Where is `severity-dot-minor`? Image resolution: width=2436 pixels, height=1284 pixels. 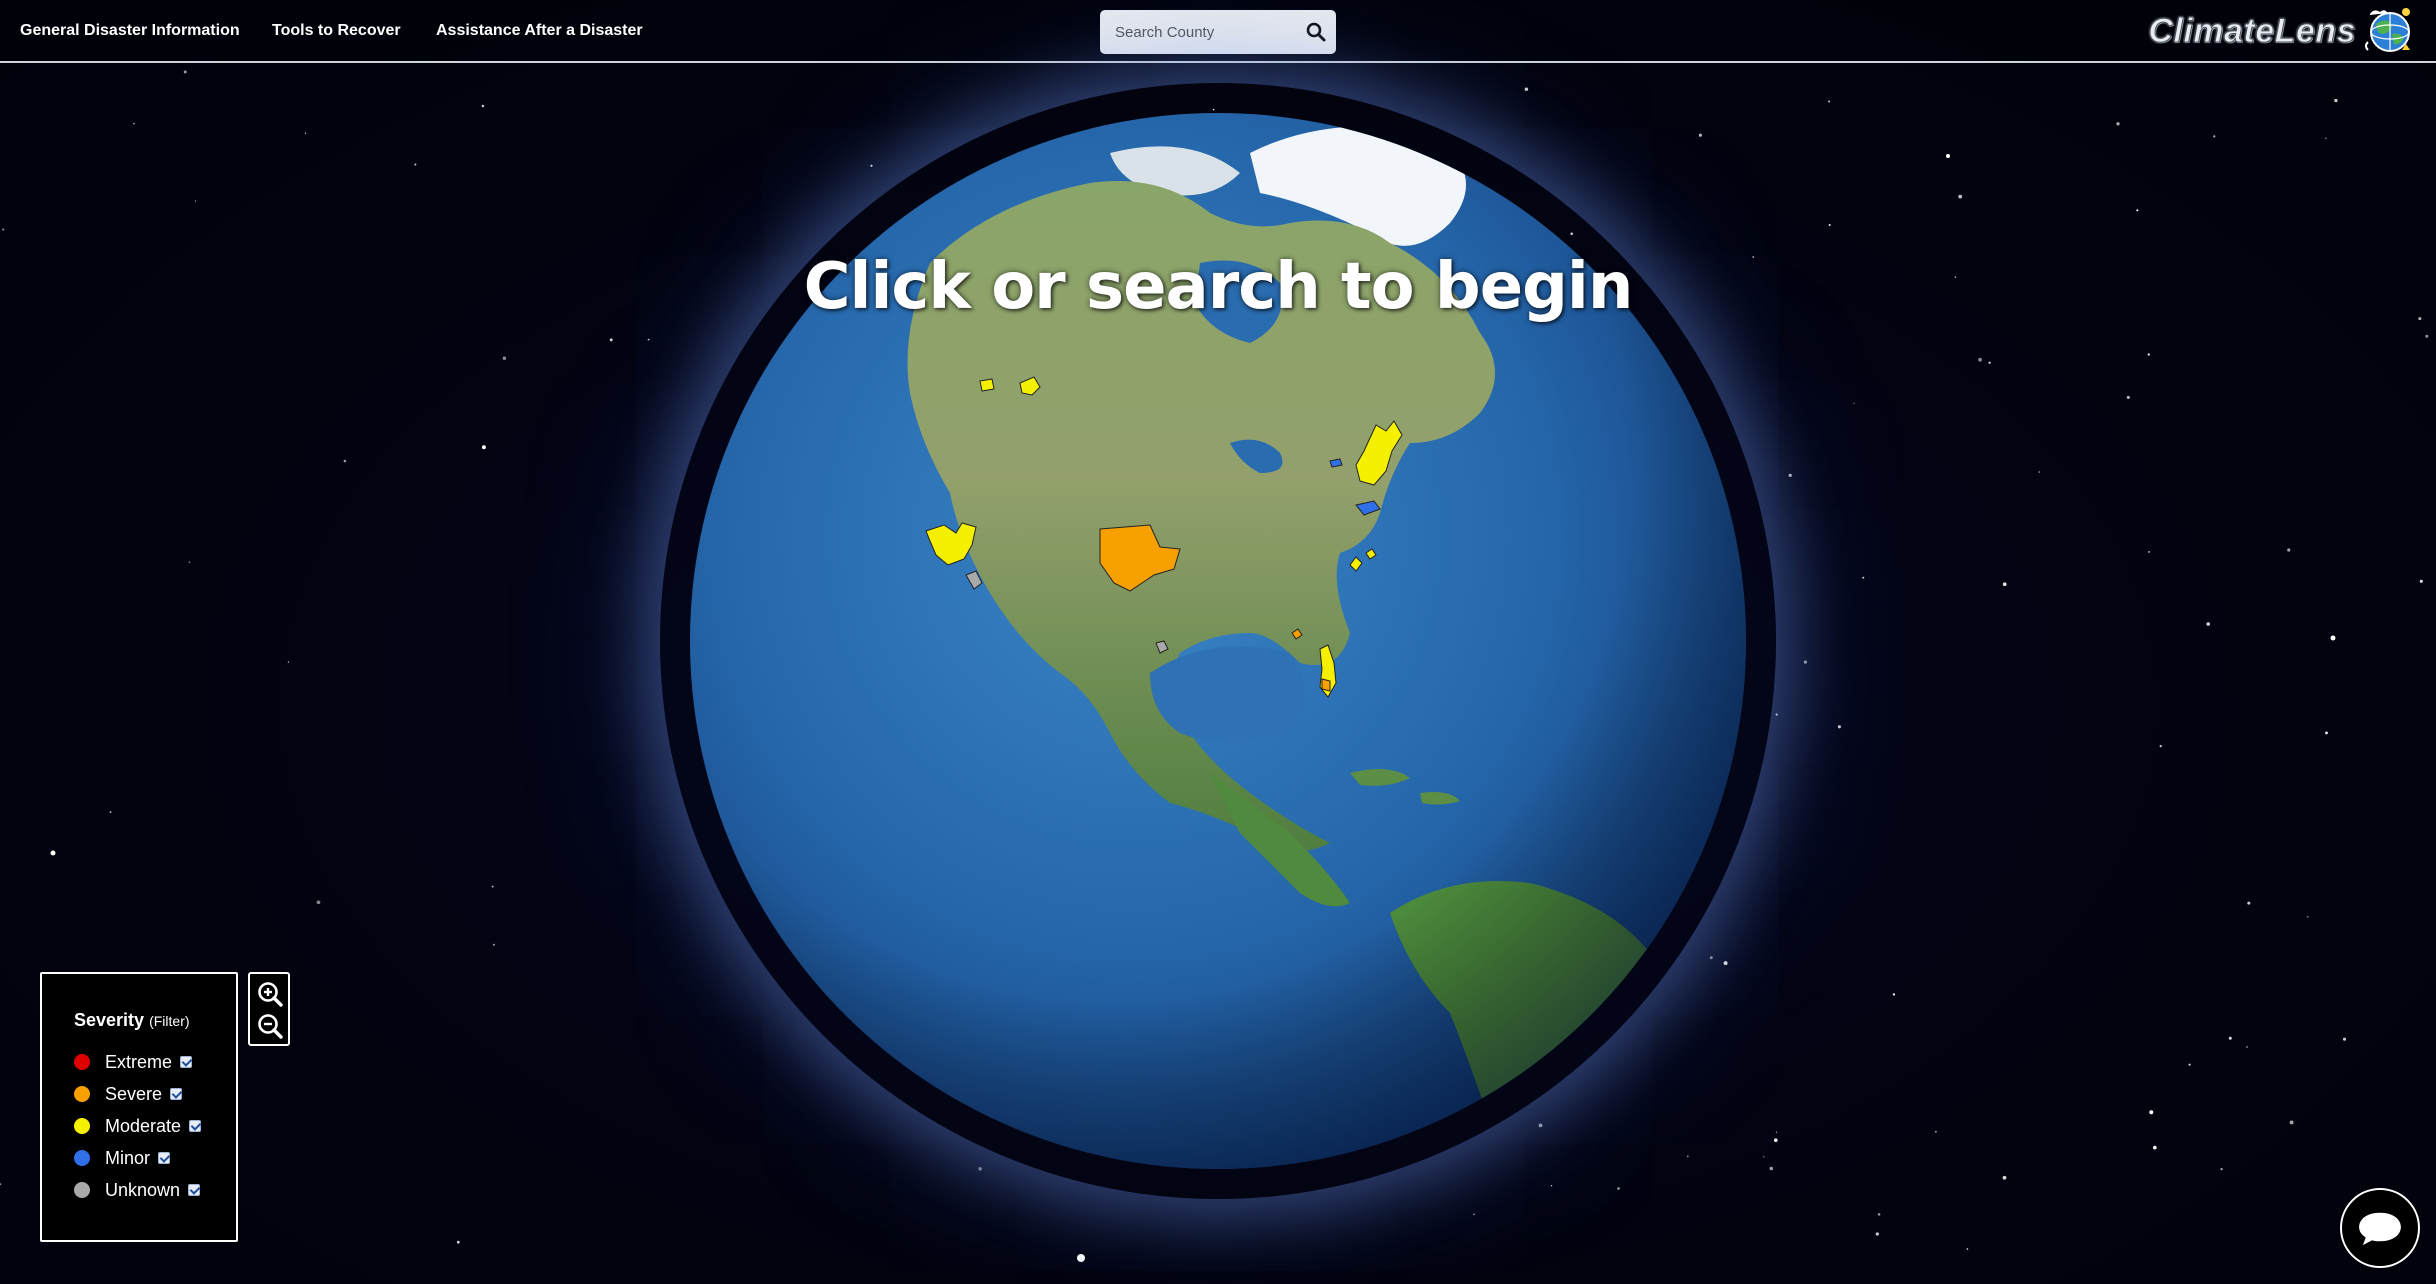
severity-dot-minor is located at coordinates (82, 1158).